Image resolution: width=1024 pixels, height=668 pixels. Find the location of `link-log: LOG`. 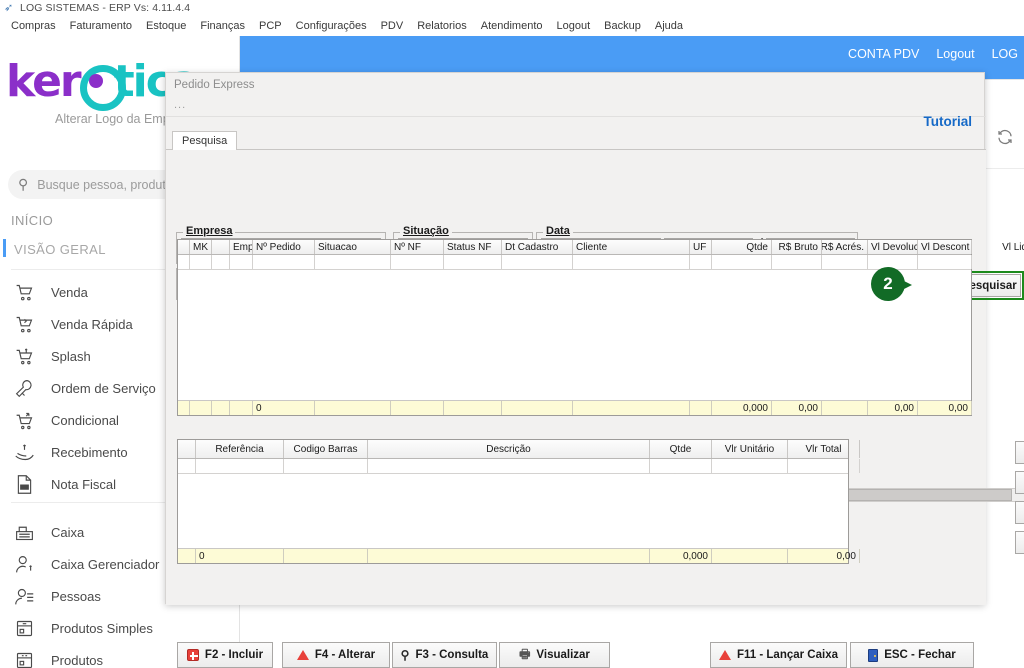

link-log: LOG is located at coordinates (1005, 54).